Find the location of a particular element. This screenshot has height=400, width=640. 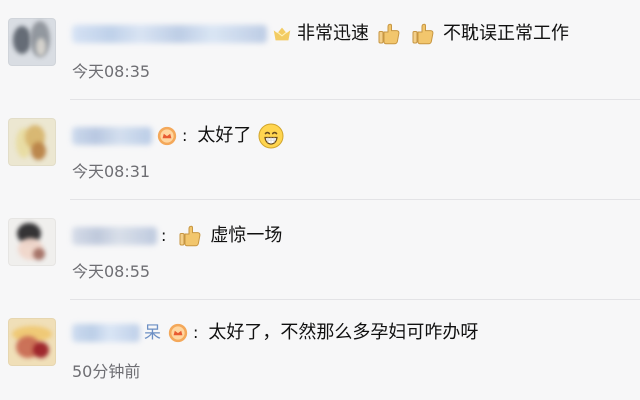

comment-header-1: 非常迅速 不耽误正常工作 is located at coordinates (347, 34).